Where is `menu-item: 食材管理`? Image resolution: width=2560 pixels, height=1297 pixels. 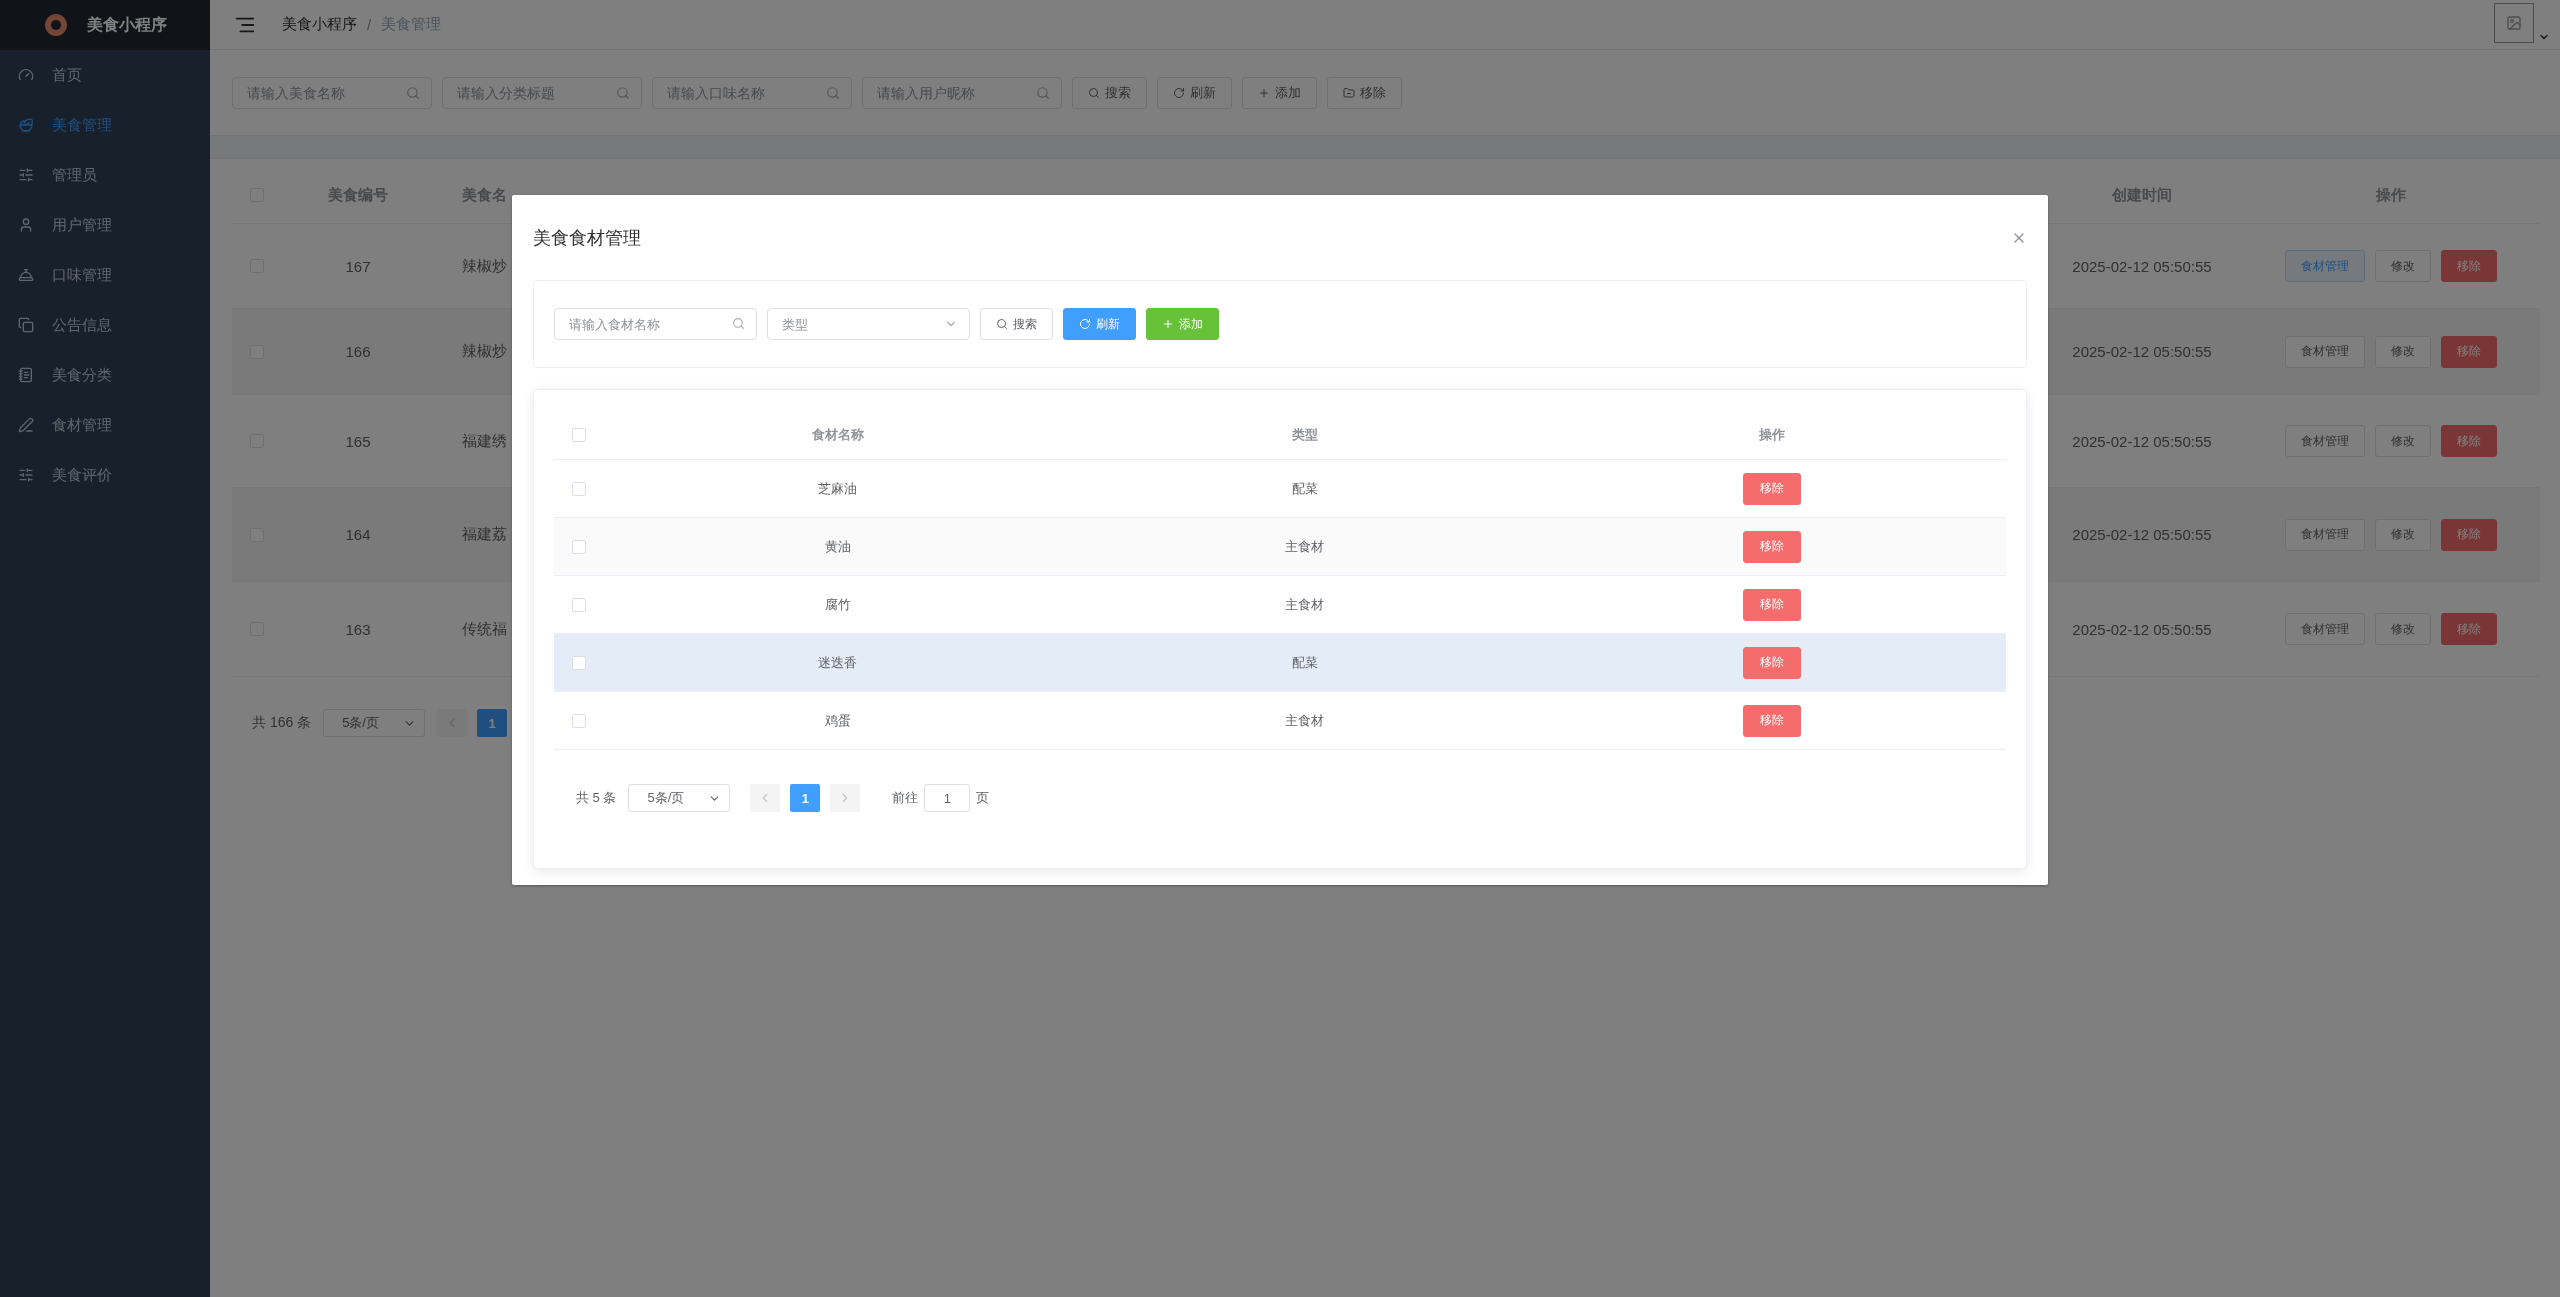
menu-item: 食材管理 is located at coordinates (105, 425).